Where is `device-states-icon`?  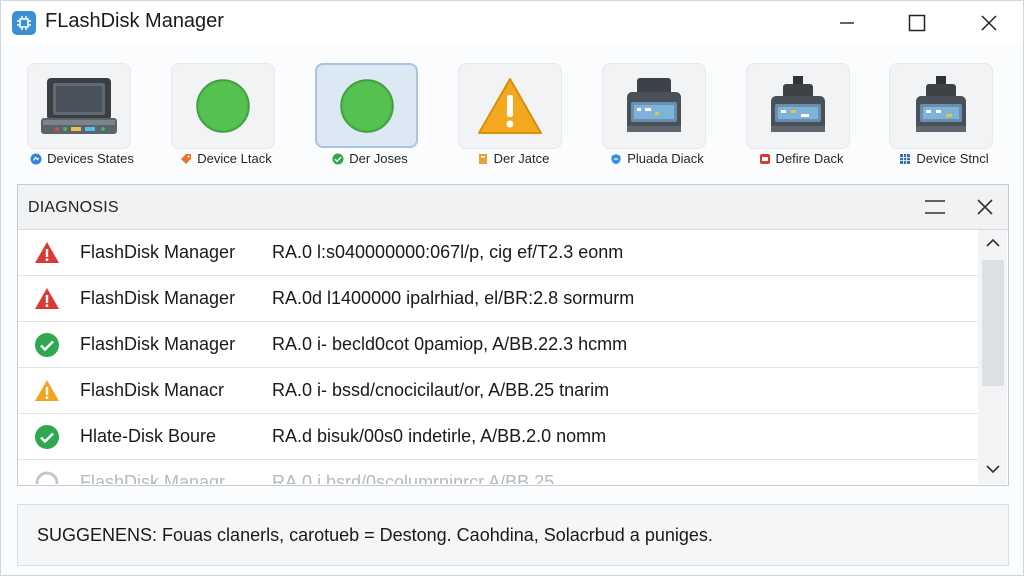 device-states-icon is located at coordinates (79, 106).